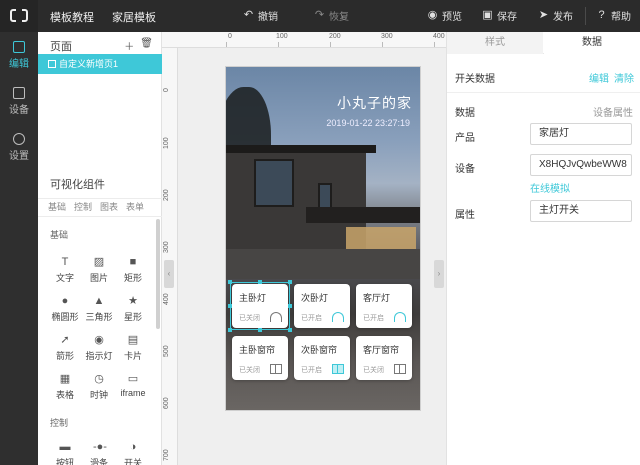 The width and height of the screenshot is (640, 465). I want to click on device-icon, so click(19, 93).